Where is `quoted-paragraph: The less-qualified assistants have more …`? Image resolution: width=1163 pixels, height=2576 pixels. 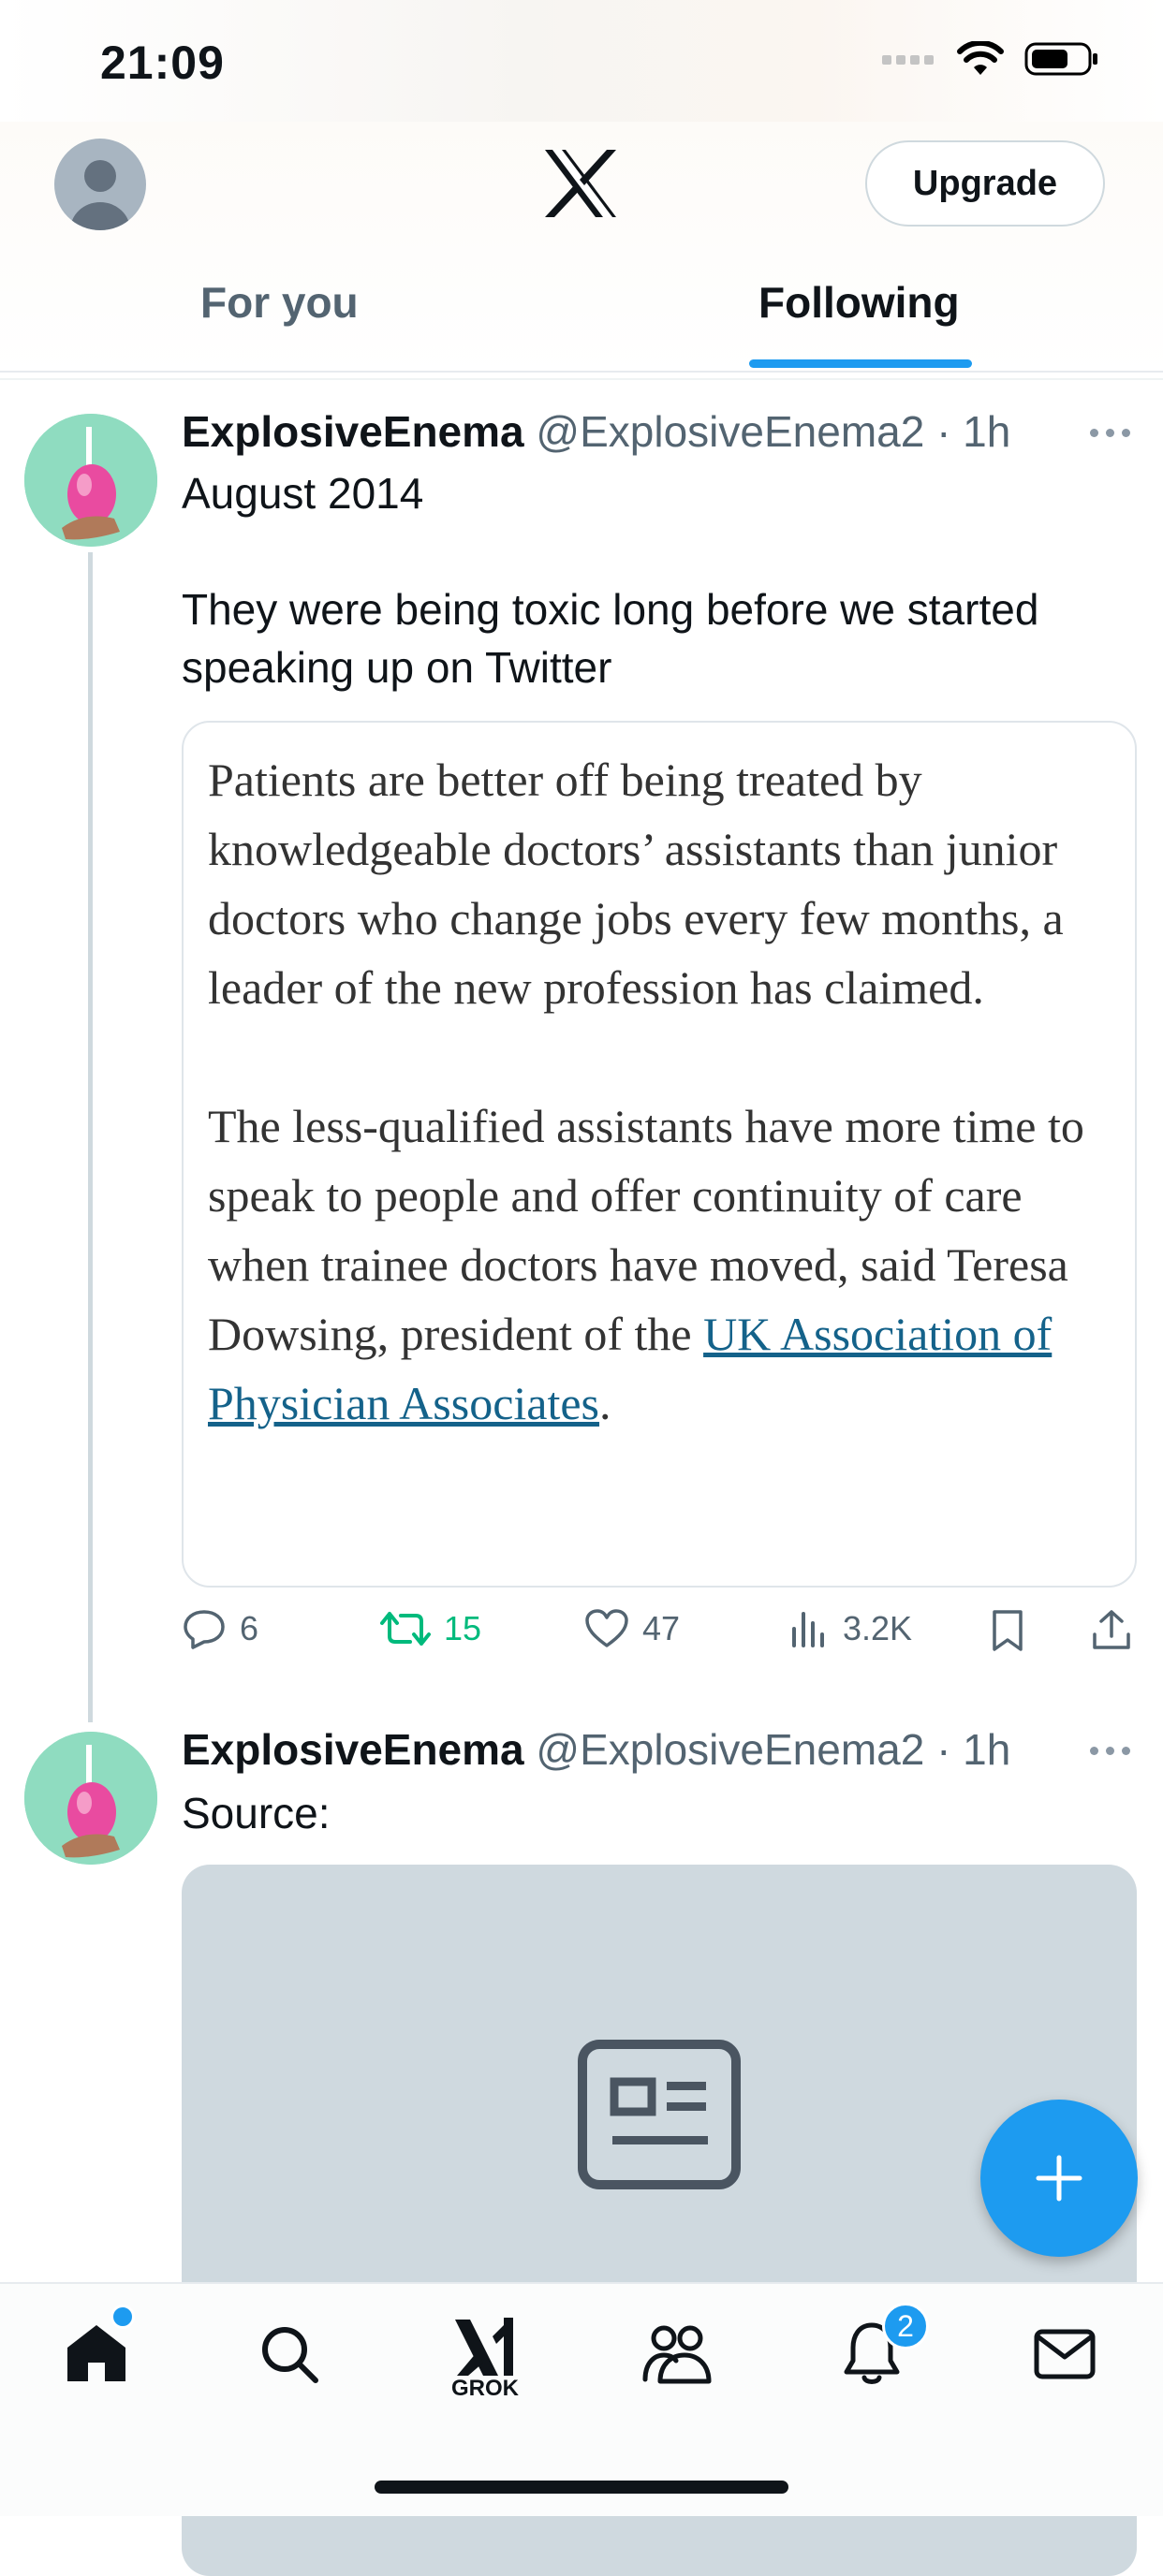
quoted-paragraph: The less-qualified assistants have more … is located at coordinates (662, 1264).